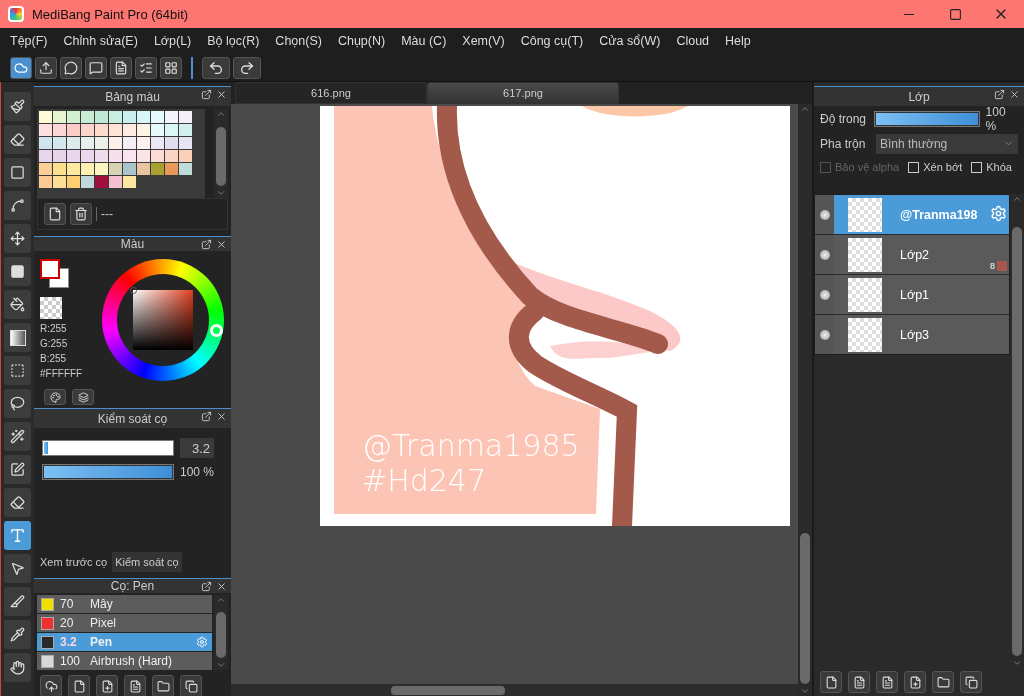  I want to click on document-tab: 616.png, so click(331, 93).